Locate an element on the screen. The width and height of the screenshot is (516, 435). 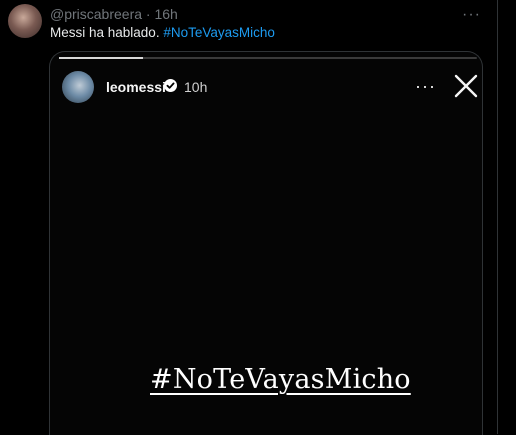
user-handle: @priscabreera is located at coordinates (96, 14).